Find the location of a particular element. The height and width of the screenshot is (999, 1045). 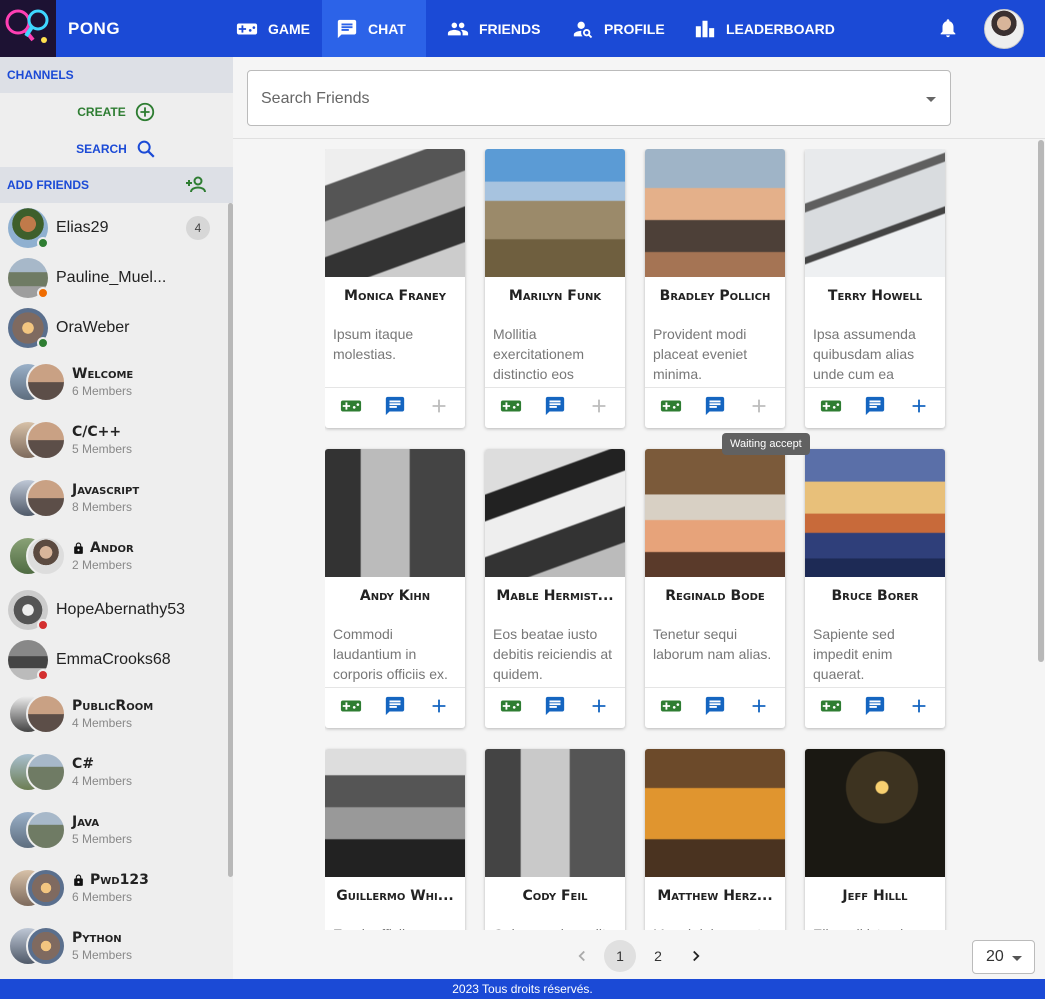

channel-name: Python is located at coordinates (97, 938).